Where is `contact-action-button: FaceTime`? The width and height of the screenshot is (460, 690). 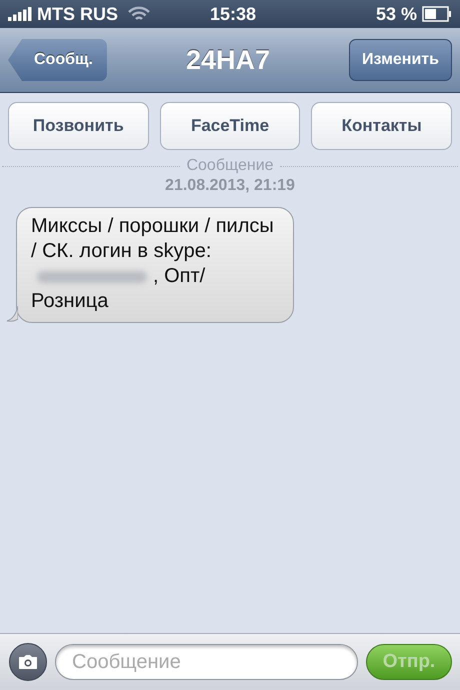 contact-action-button: FaceTime is located at coordinates (230, 126).